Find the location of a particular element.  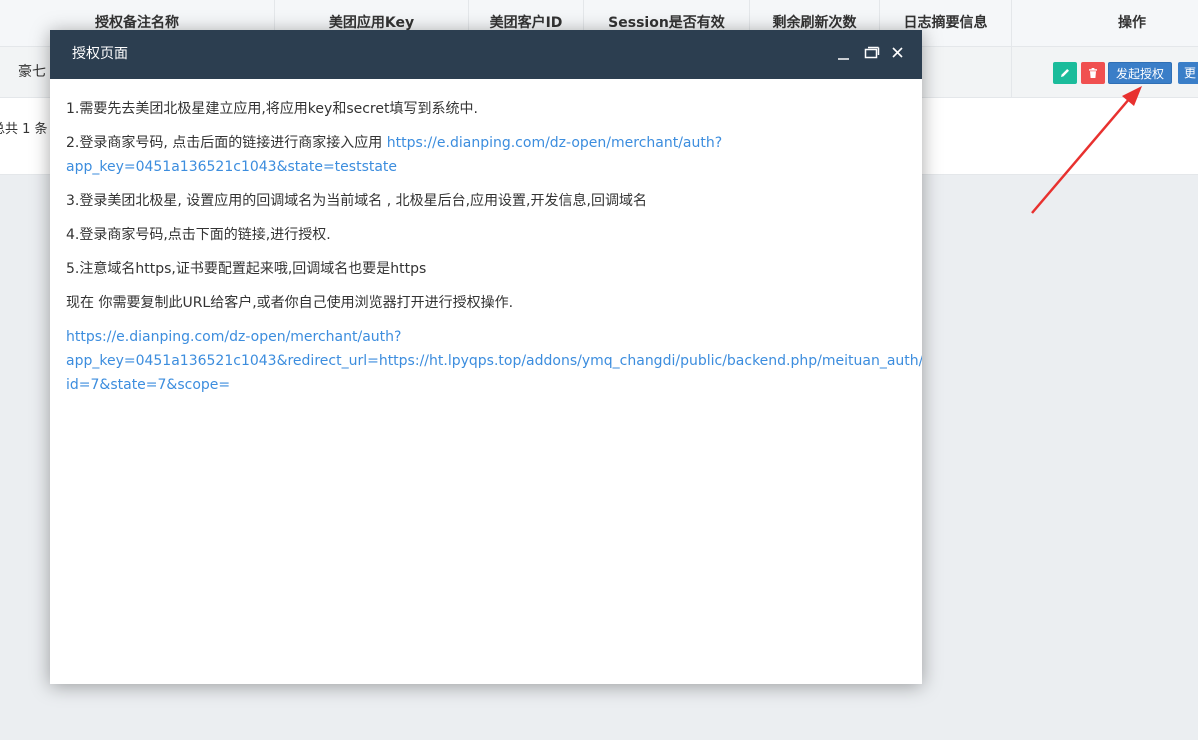

close-icon is located at coordinates (897, 52).